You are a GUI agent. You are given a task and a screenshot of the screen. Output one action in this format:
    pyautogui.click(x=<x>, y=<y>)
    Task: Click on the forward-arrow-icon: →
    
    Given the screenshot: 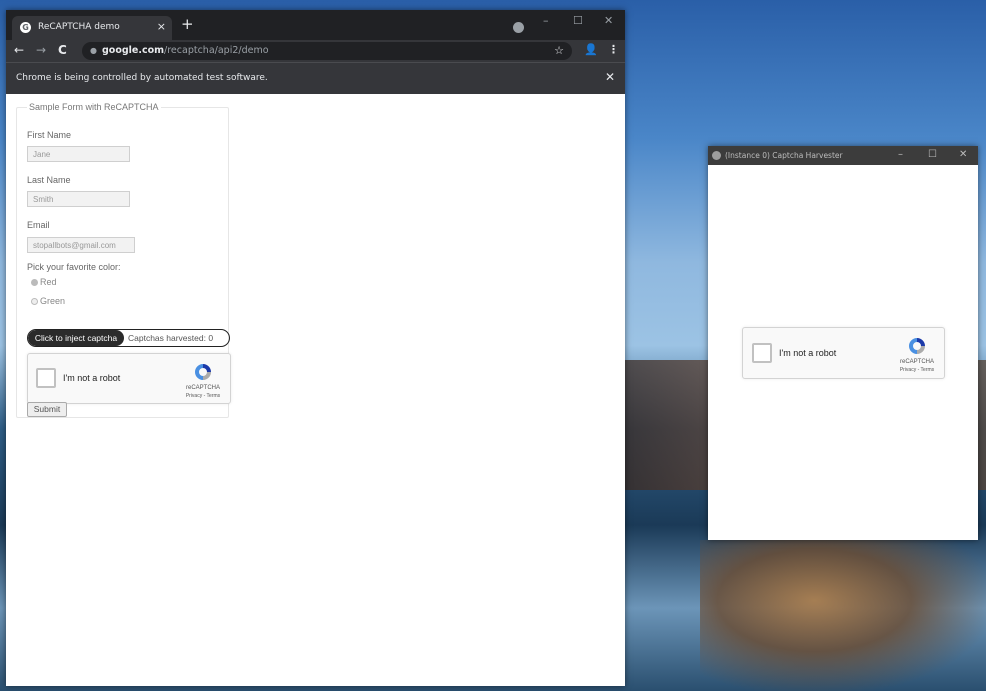 What is the action you would take?
    pyautogui.click(x=41, y=50)
    